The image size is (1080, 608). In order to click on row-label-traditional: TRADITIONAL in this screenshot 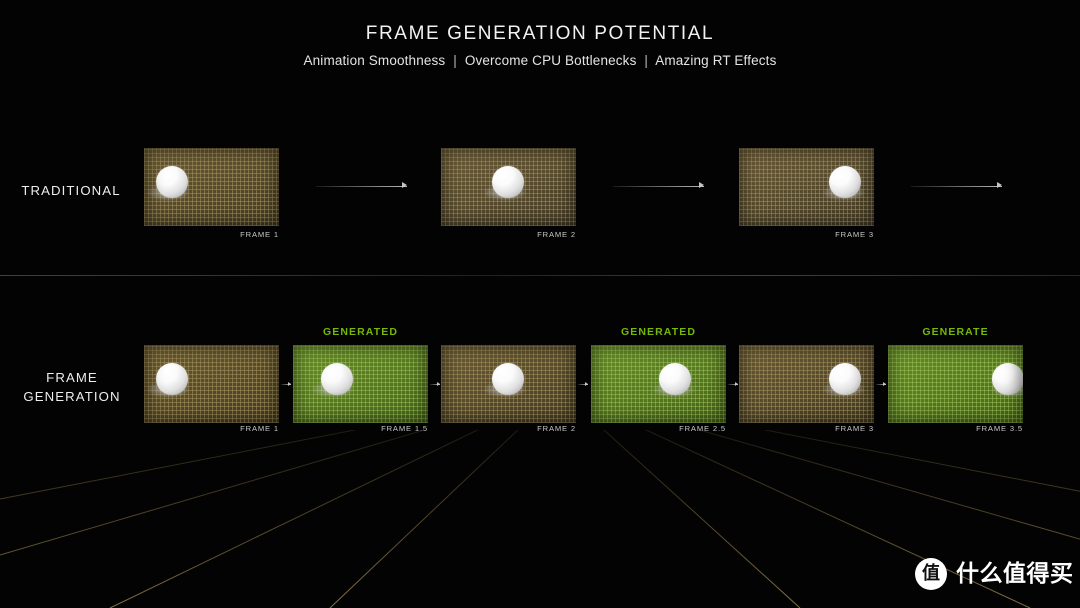, I will do `click(71, 190)`.